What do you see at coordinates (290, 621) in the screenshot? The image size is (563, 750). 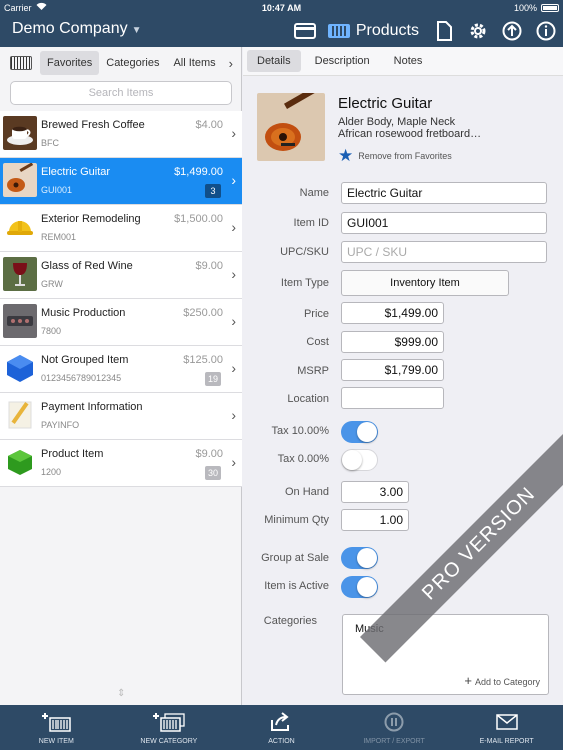 I see `categories-label: Categories` at bounding box center [290, 621].